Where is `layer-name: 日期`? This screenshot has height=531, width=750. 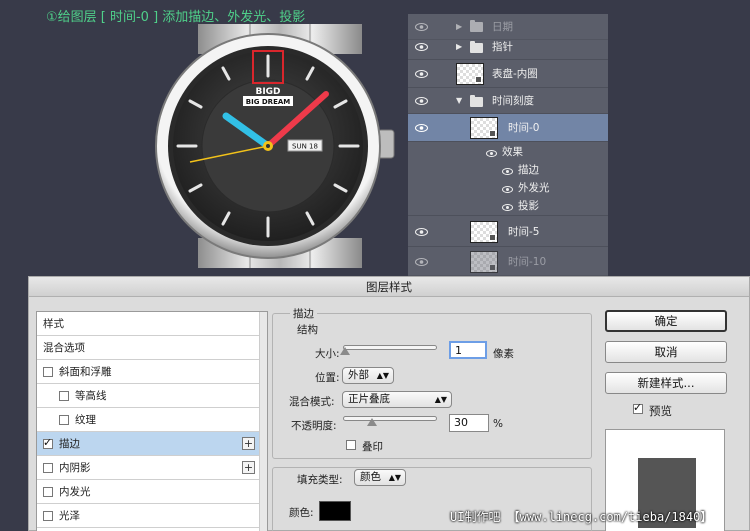 layer-name: 日期 is located at coordinates (502, 27).